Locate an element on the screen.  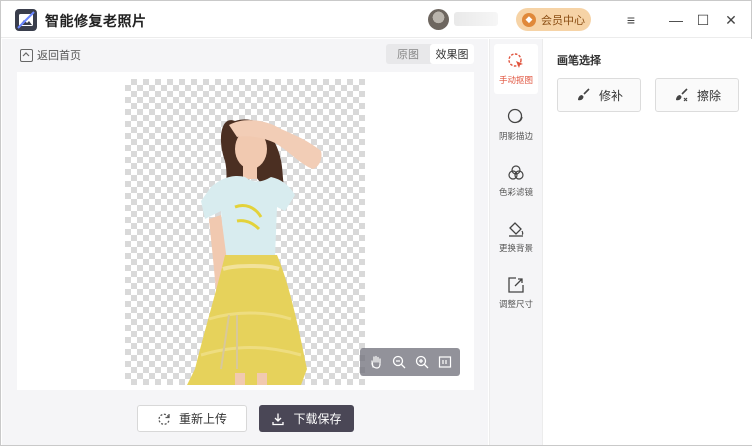
tool-color-filter: 色彩滤镜 is located at coordinates (516, 181).